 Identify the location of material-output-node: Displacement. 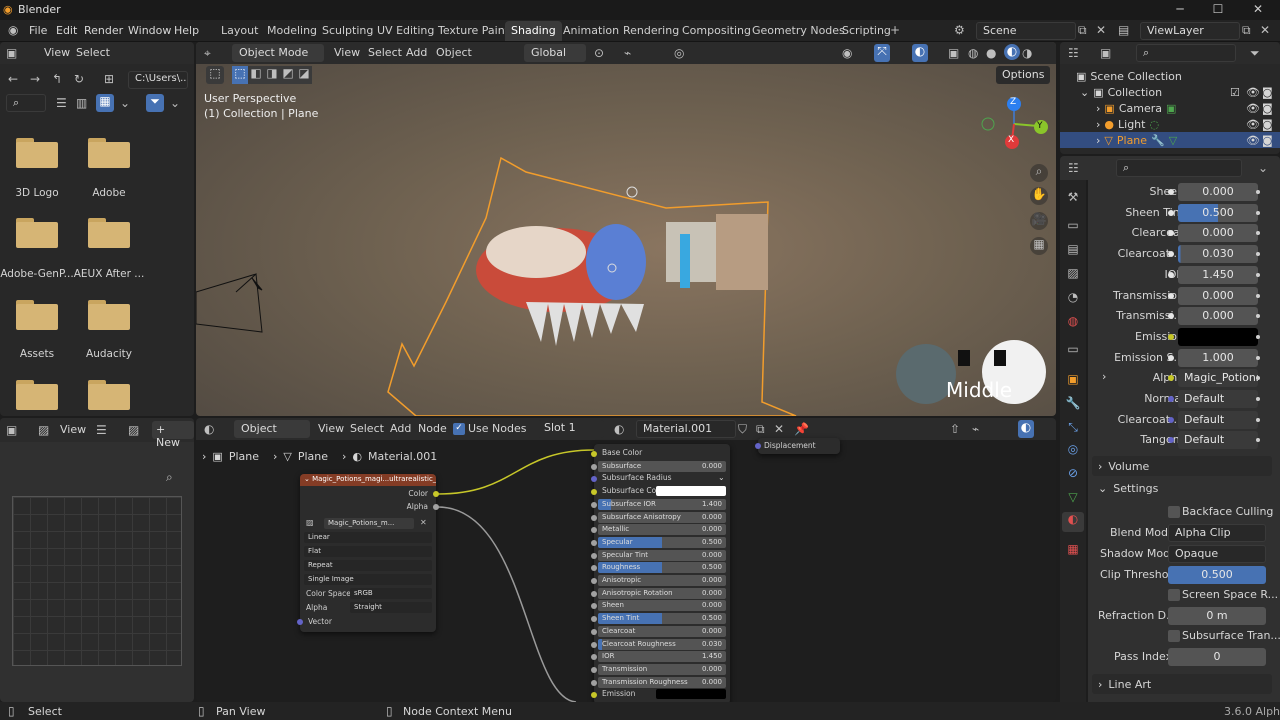
(797, 446).